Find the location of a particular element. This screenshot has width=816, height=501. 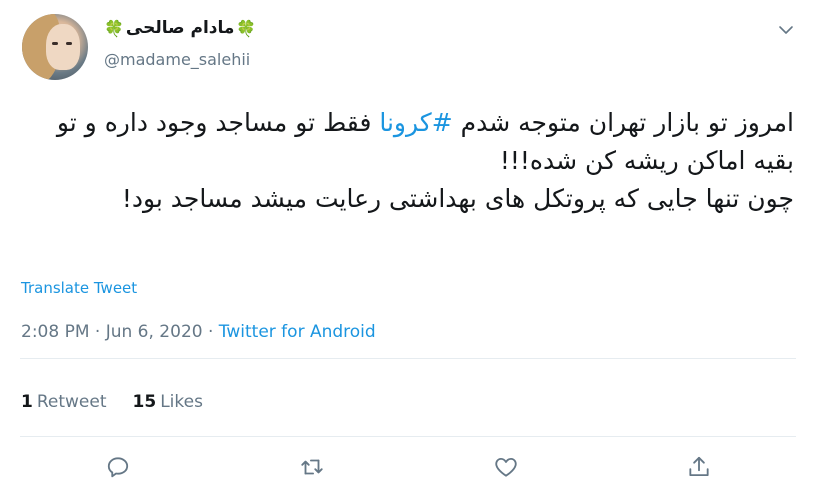

display-name-text: مادام صالحی is located at coordinates (180, 28).